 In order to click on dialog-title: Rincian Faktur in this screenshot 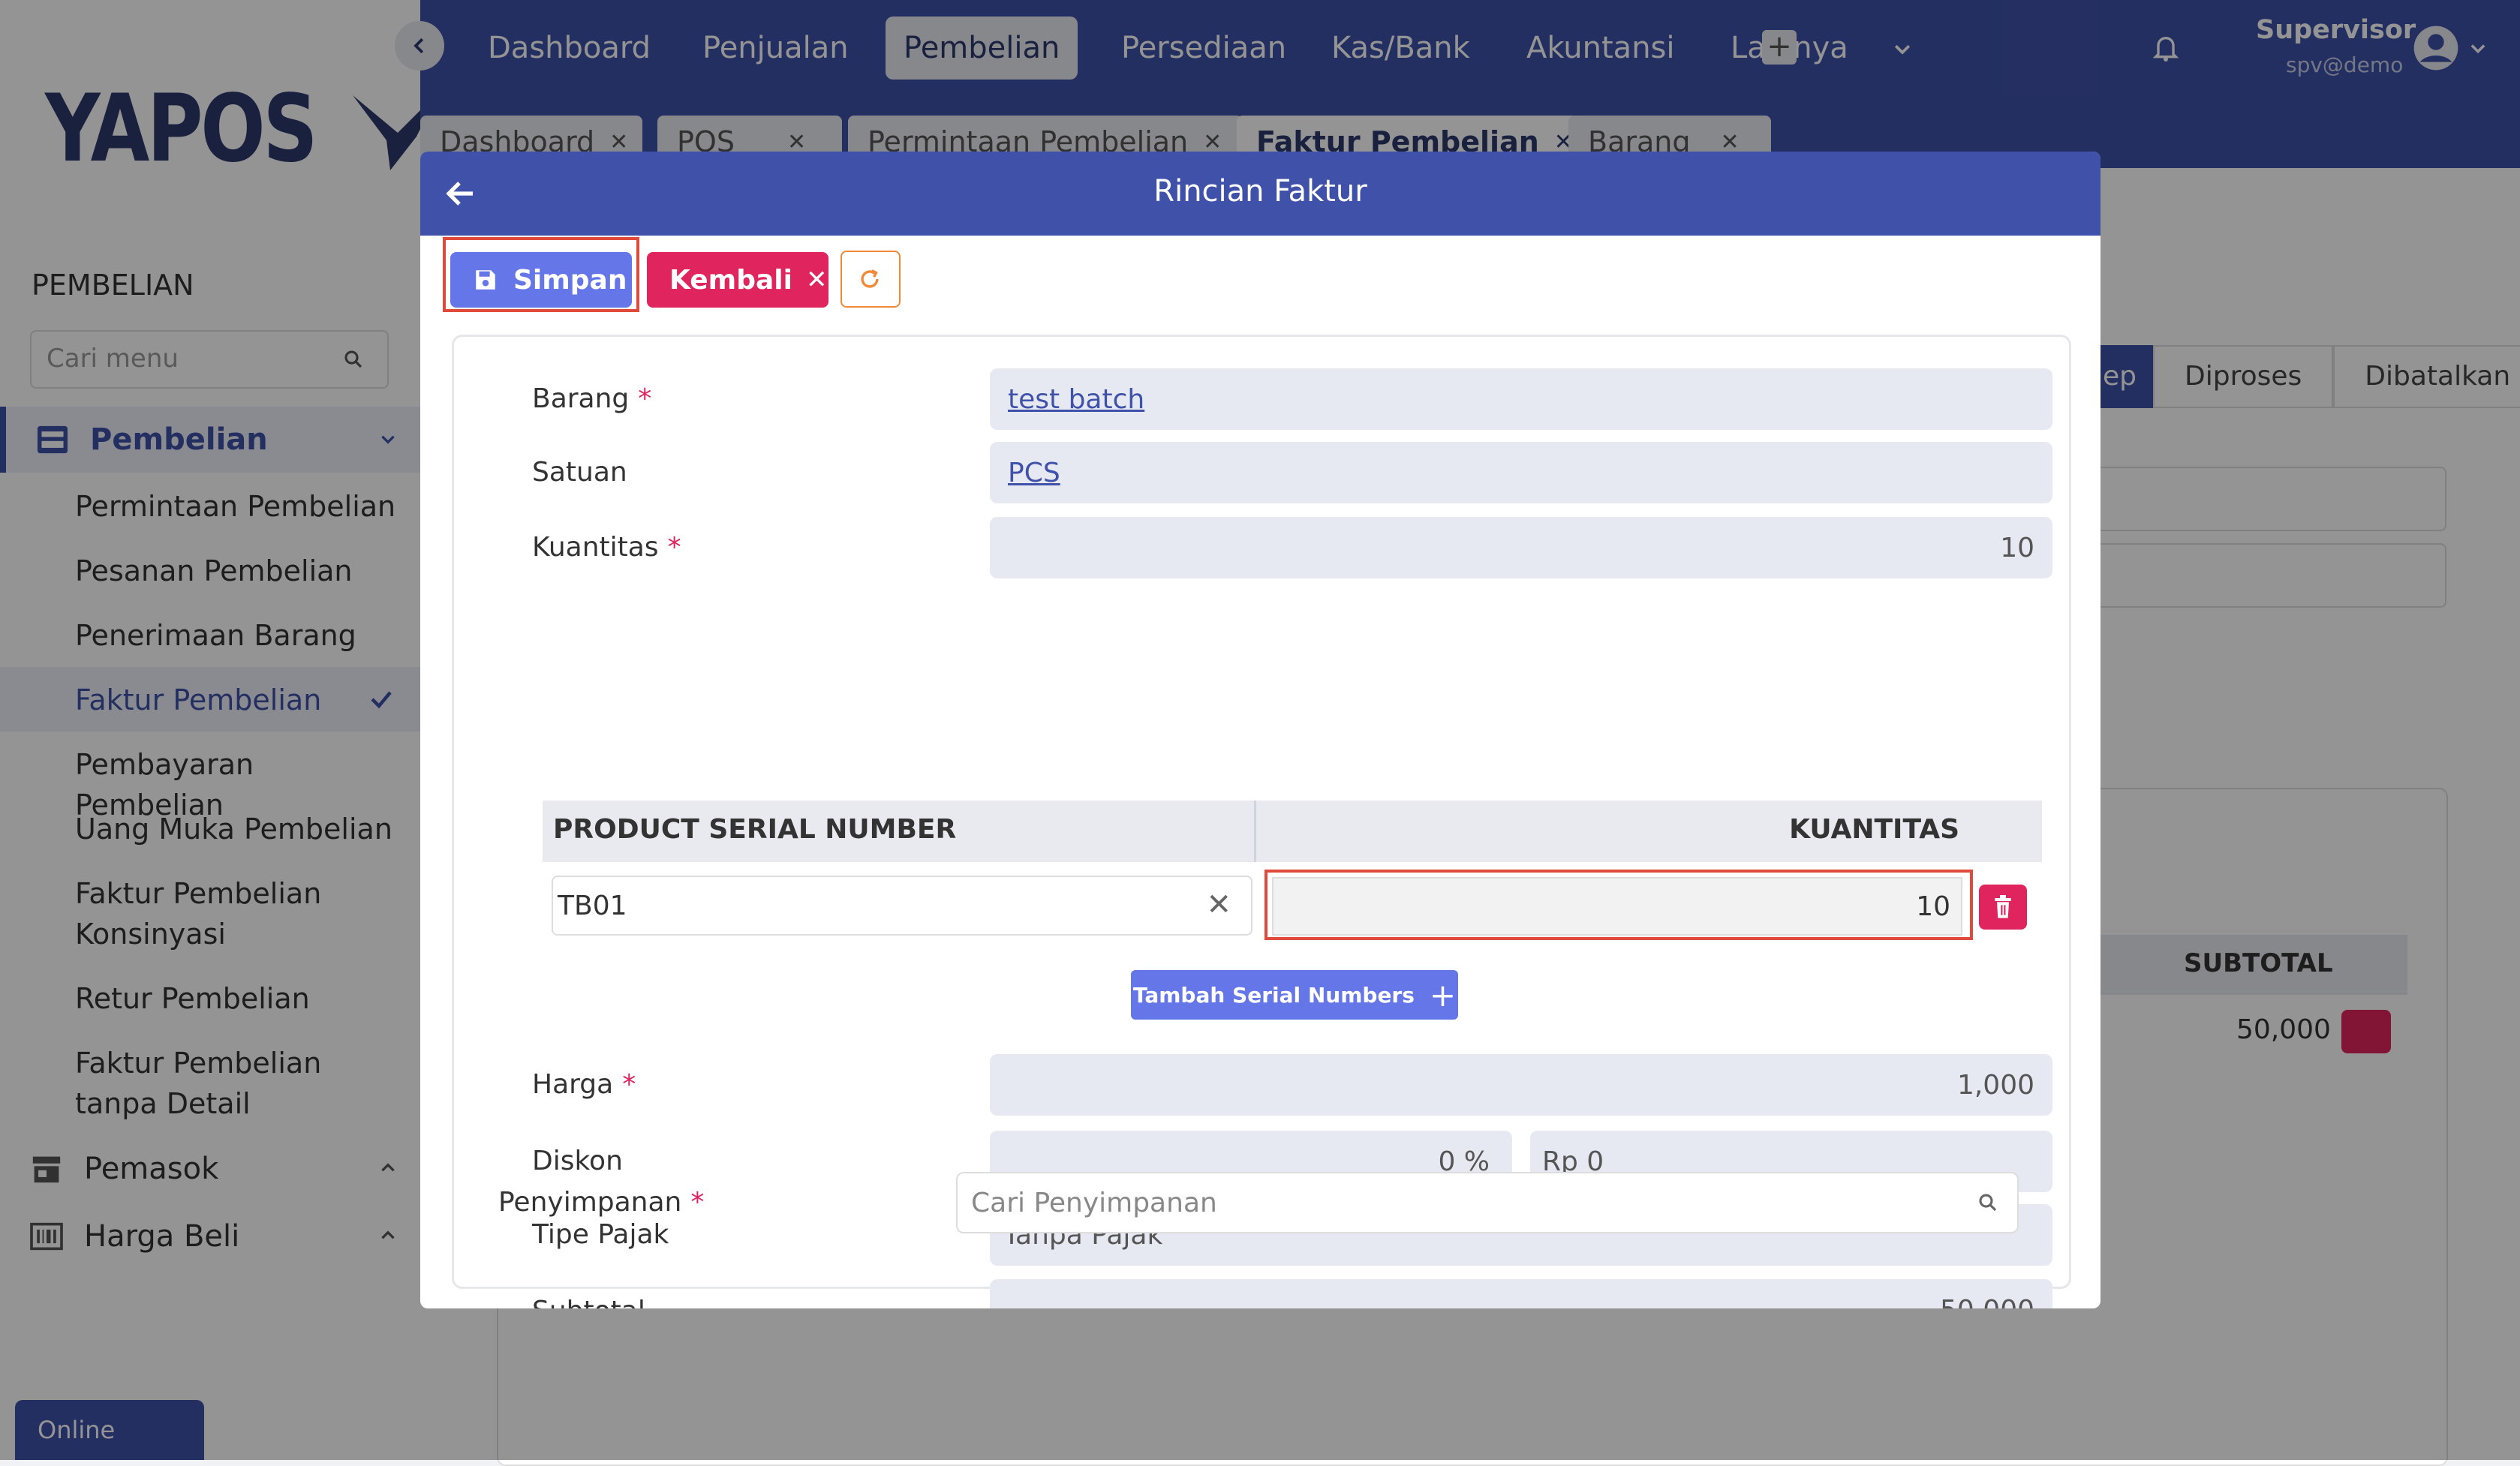, I will do `click(1260, 191)`.